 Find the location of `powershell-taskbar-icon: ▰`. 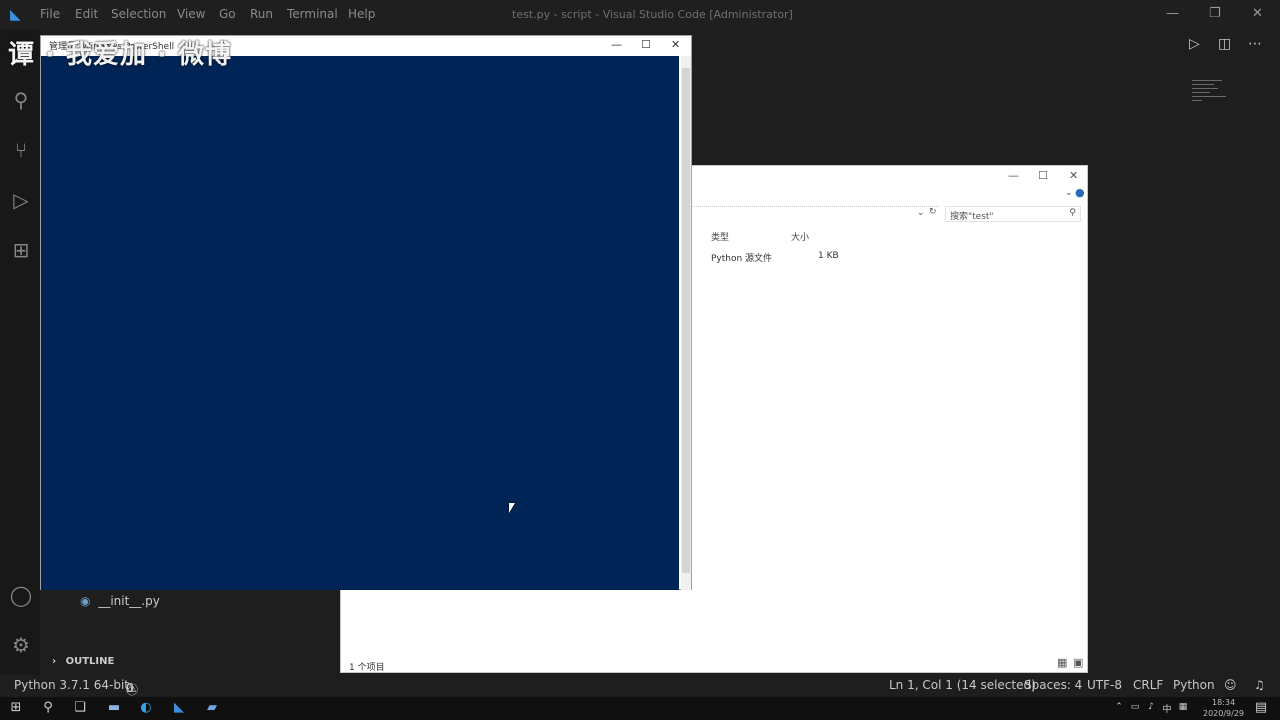

powershell-taskbar-icon: ▰ is located at coordinates (212, 708).